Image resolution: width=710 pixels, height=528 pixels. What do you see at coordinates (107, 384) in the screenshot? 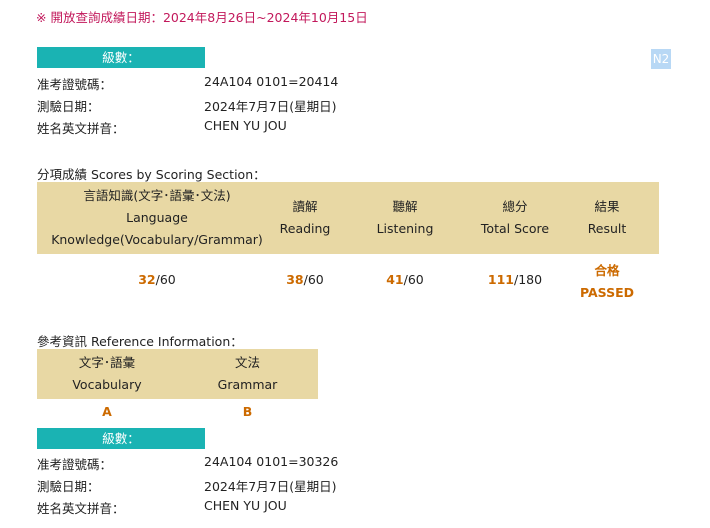
I see `header-en: Vocabulary` at bounding box center [107, 384].